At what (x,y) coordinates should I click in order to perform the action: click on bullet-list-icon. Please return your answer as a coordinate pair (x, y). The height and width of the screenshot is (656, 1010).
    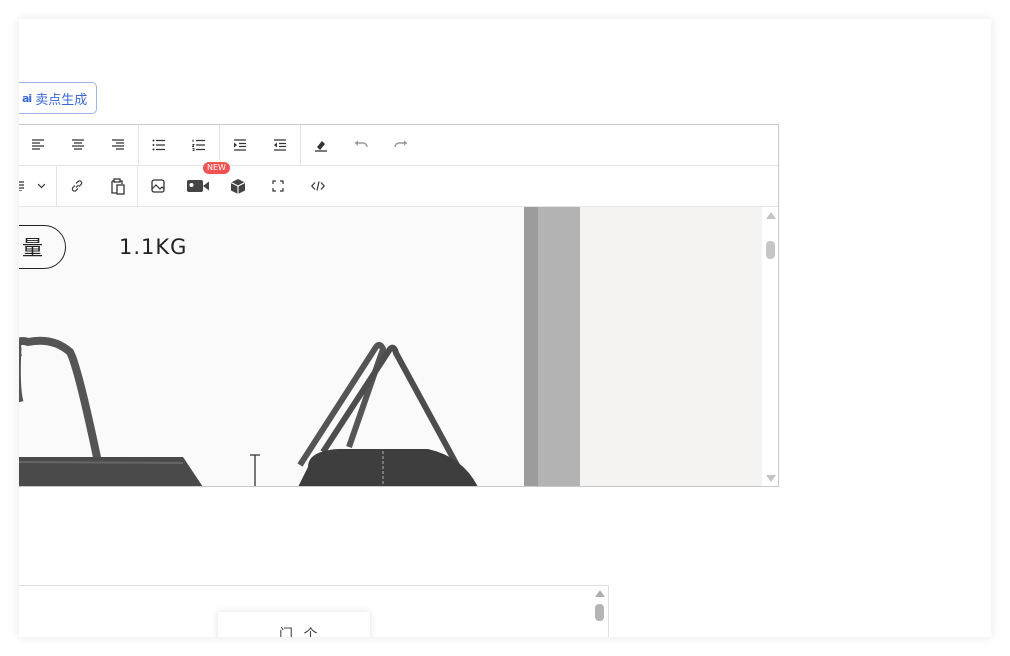
    Looking at the image, I should click on (158, 145).